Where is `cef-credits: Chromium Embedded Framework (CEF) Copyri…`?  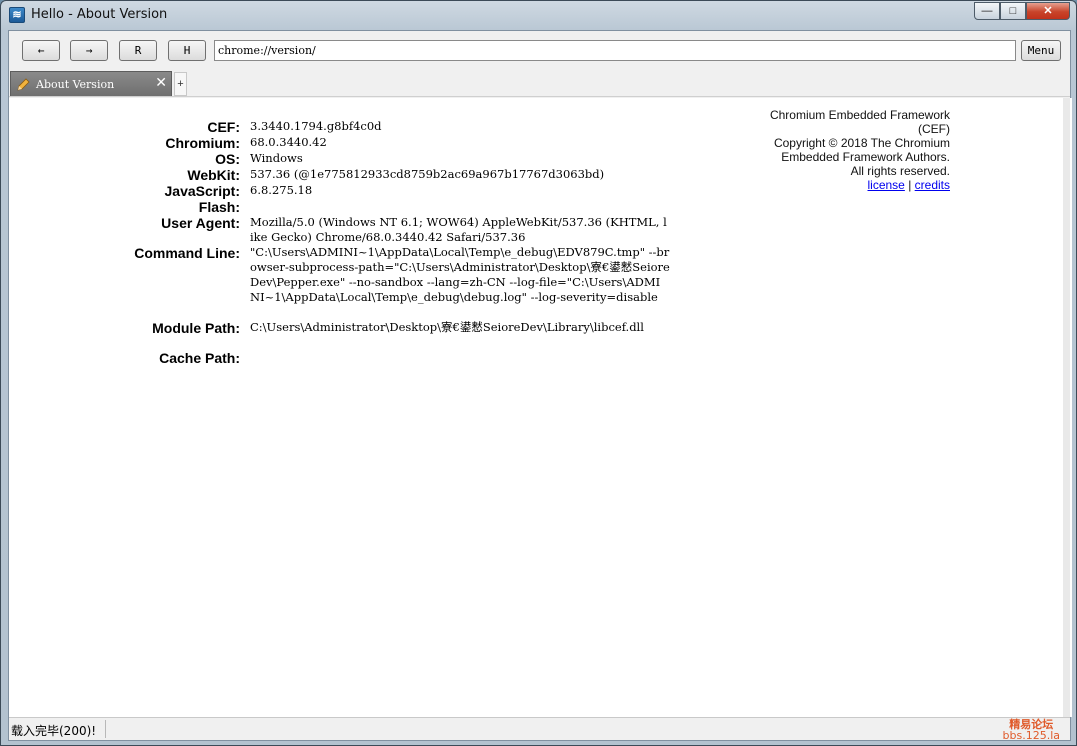 cef-credits: Chromium Embedded Framework (CEF) Copyri… is located at coordinates (829, 150).